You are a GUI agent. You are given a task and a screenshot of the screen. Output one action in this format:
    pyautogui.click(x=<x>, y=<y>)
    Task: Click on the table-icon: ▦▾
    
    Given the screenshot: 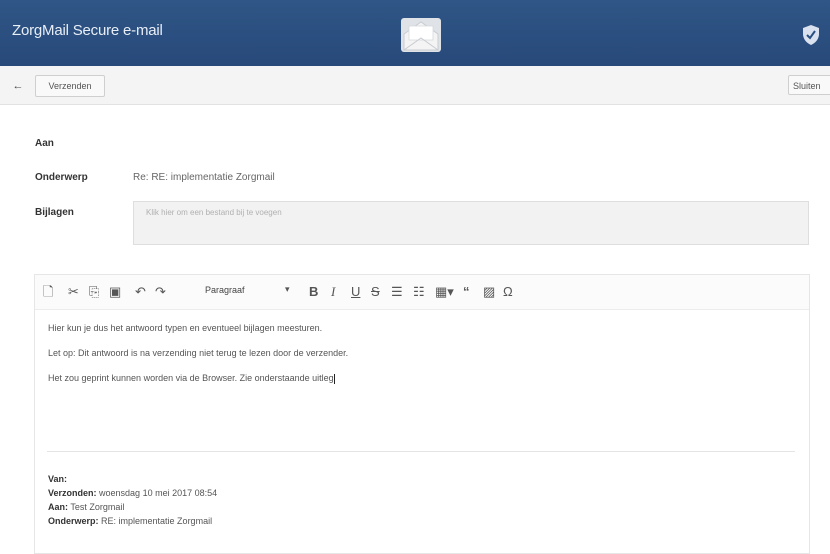 What is the action you would take?
    pyautogui.click(x=444, y=292)
    